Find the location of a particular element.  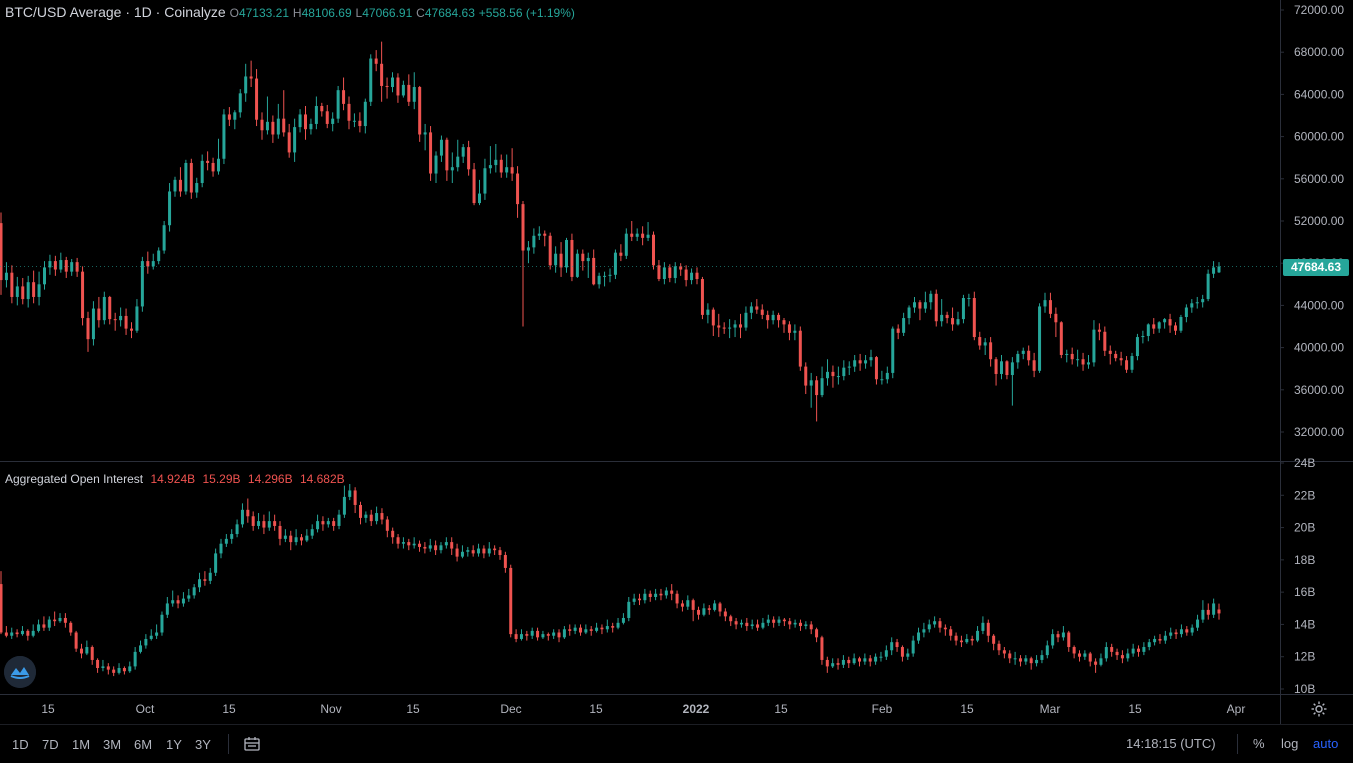

oi-title: Aggregated Open Interest is located at coordinates (74, 479).